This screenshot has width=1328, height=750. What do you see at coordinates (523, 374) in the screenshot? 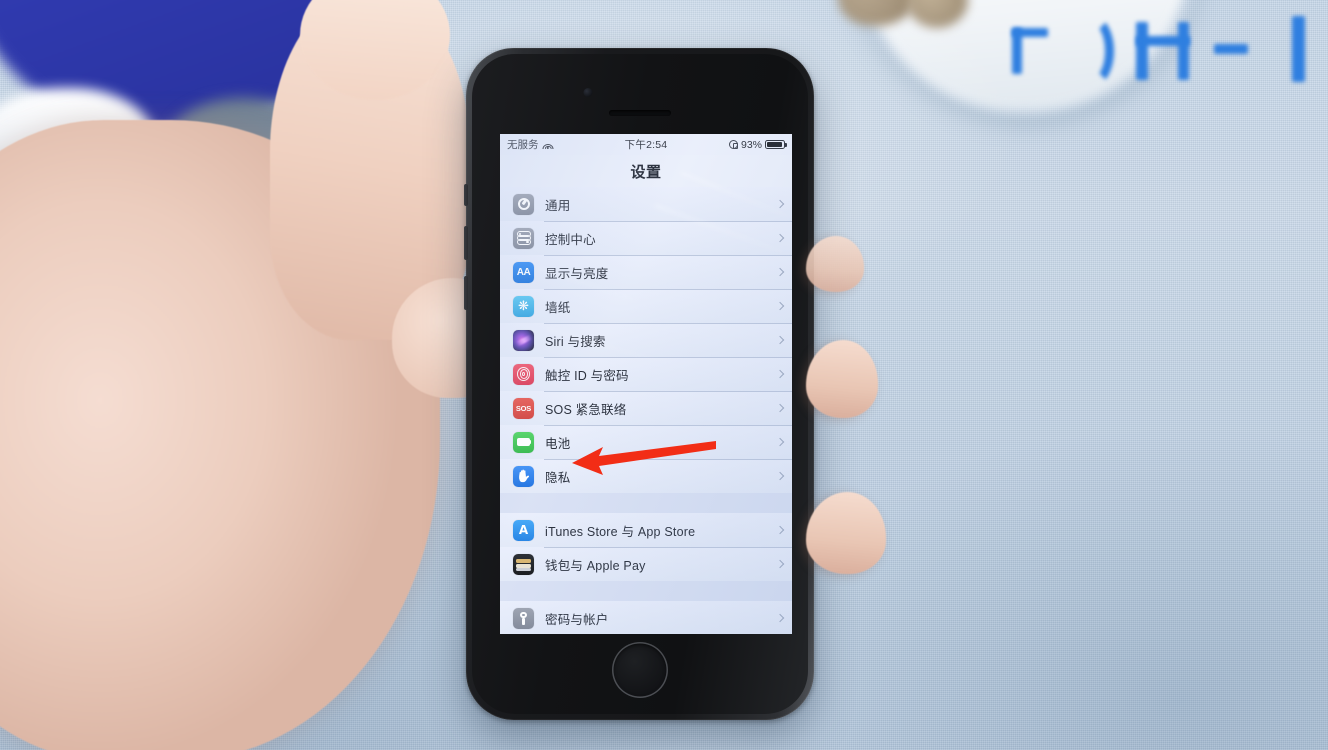
I see `touch-id-icon` at bounding box center [523, 374].